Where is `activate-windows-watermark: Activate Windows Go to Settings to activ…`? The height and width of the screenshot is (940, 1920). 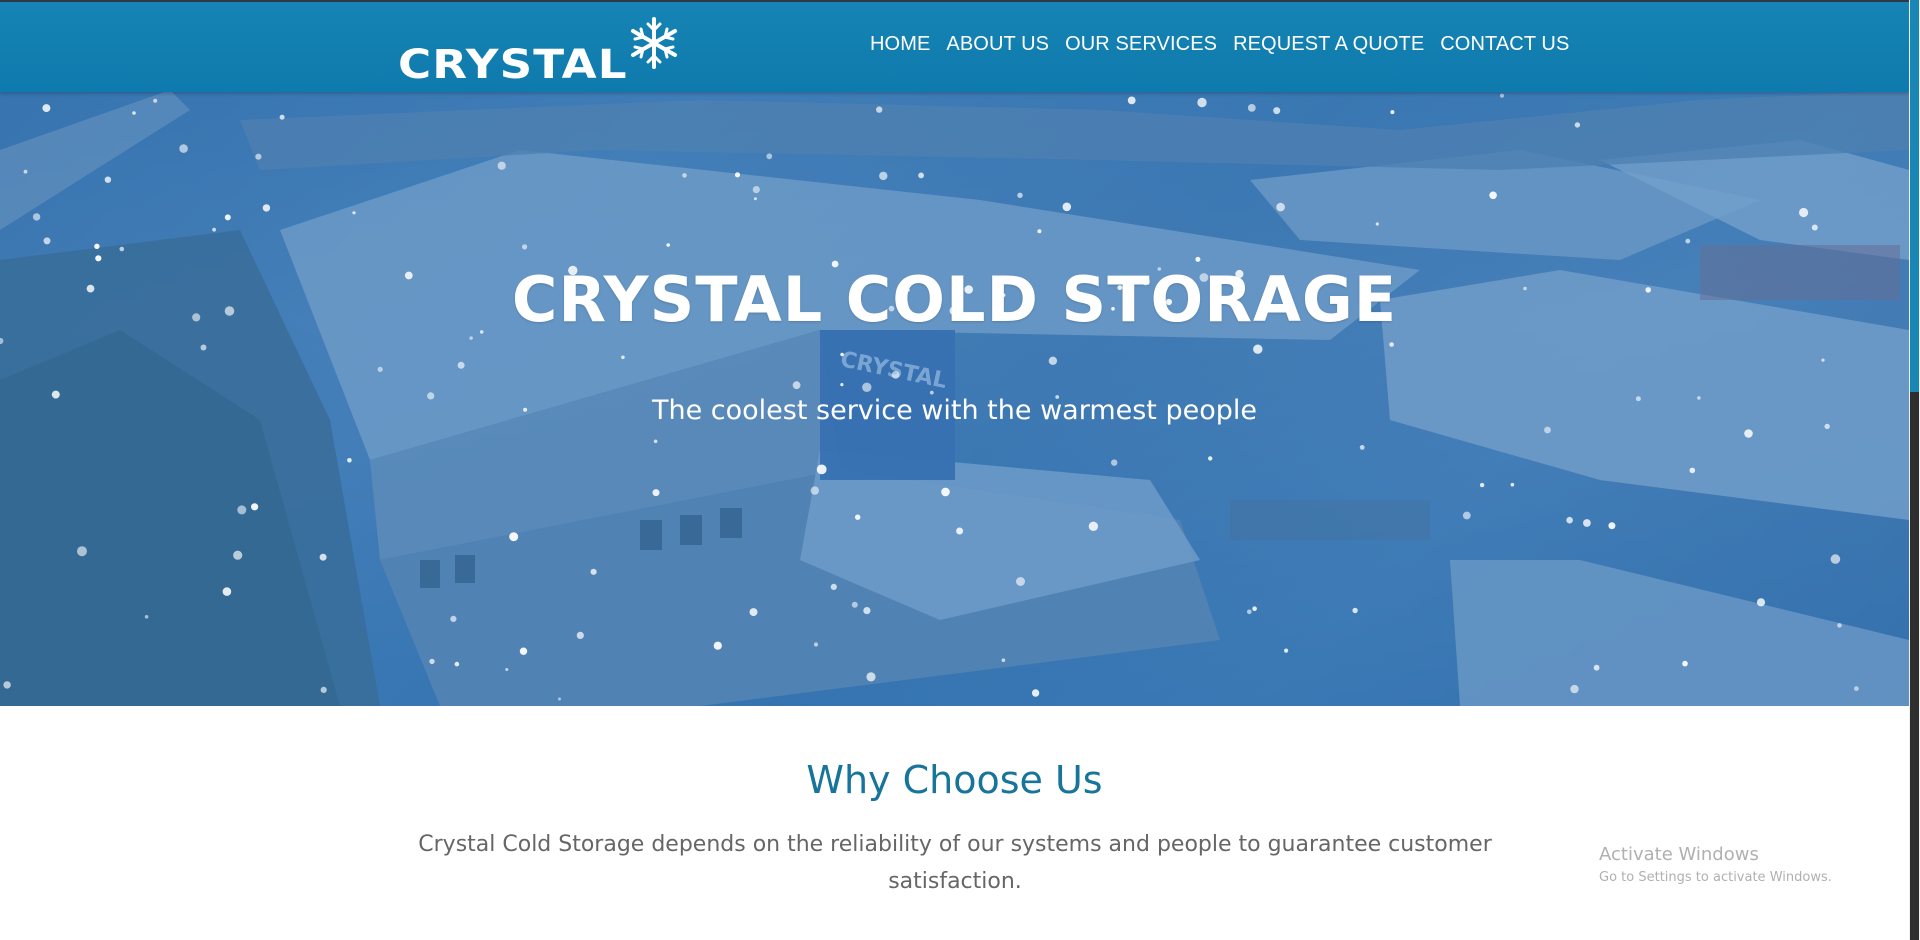
activate-windows-watermark: Activate Windows Go to Settings to activ… is located at coordinates (1715, 864).